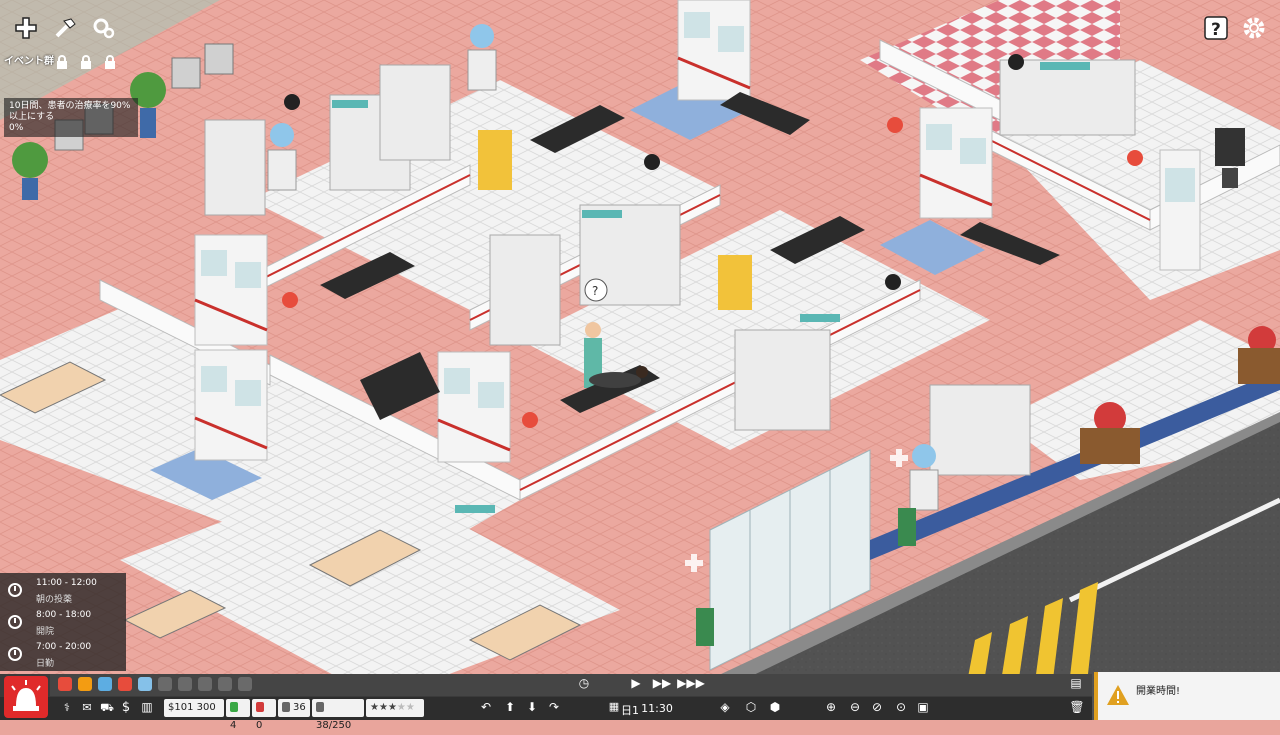  What do you see at coordinates (65, 684) in the screenshot?
I see `alarm-overlay-icon` at bounding box center [65, 684].